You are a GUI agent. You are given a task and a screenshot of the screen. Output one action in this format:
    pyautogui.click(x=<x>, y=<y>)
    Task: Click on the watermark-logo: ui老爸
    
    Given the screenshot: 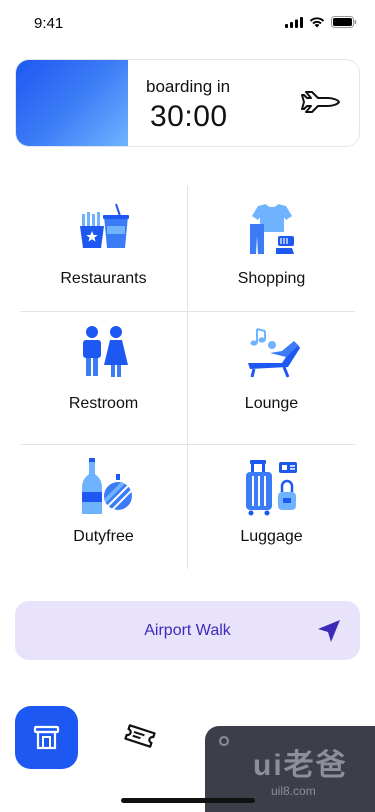 What is the action you would take?
    pyautogui.click(x=300, y=765)
    